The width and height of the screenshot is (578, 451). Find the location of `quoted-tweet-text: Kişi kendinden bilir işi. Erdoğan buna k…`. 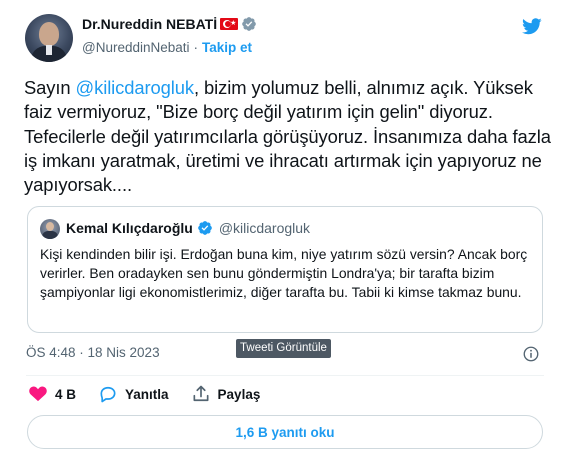

quoted-tweet-text: Kişi kendinden bilir işi. Erdoğan buna k… is located at coordinates (284, 273).